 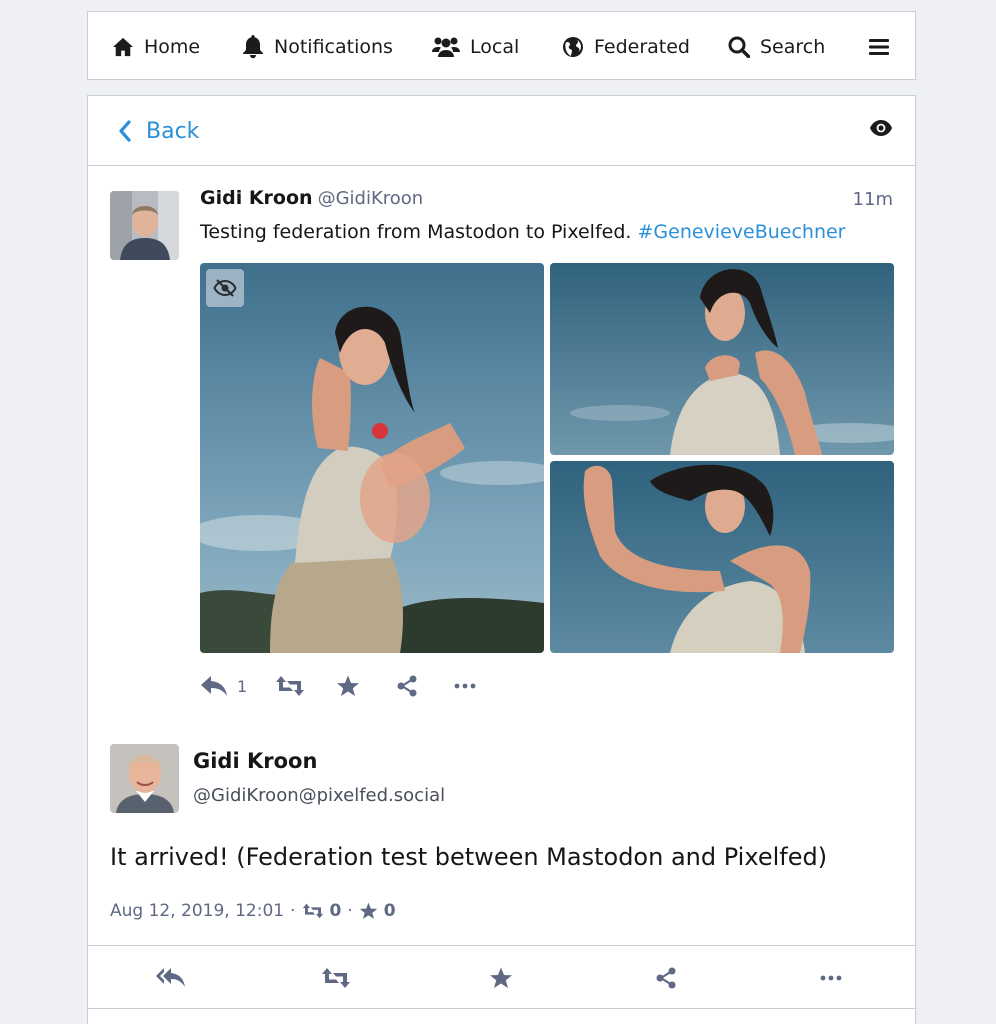 I want to click on nav-home-label: Home, so click(x=172, y=46).